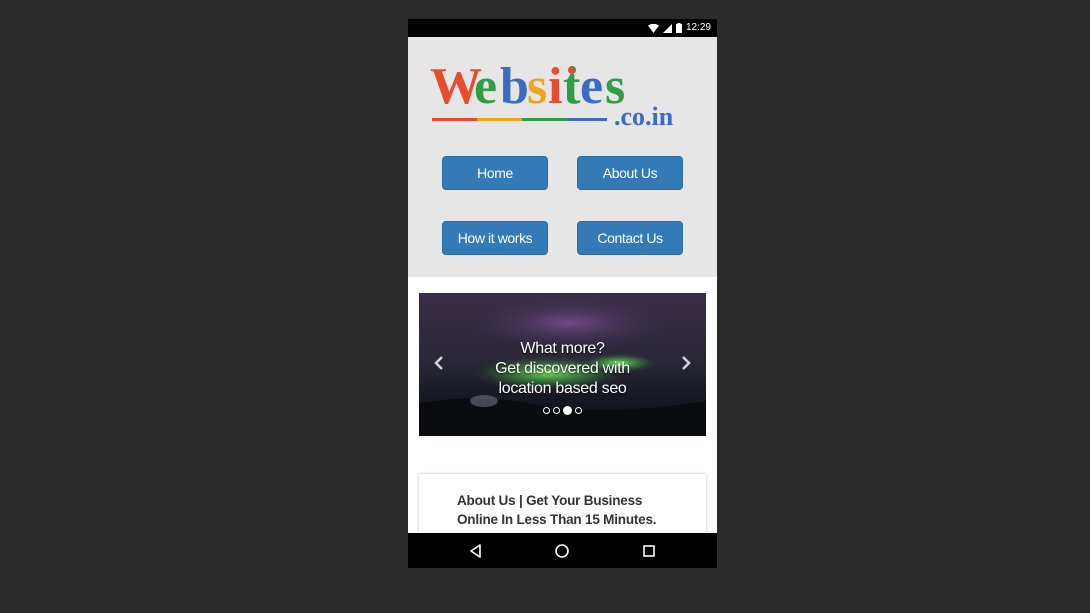  I want to click on svg-text: s, so click(537, 86).